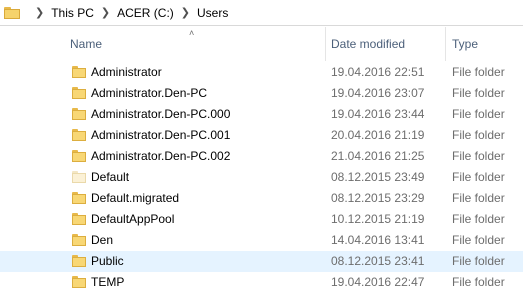 This screenshot has height=301, width=523. What do you see at coordinates (161, 156) in the screenshot?
I see `file-name: Administrator.Den-PC.002` at bounding box center [161, 156].